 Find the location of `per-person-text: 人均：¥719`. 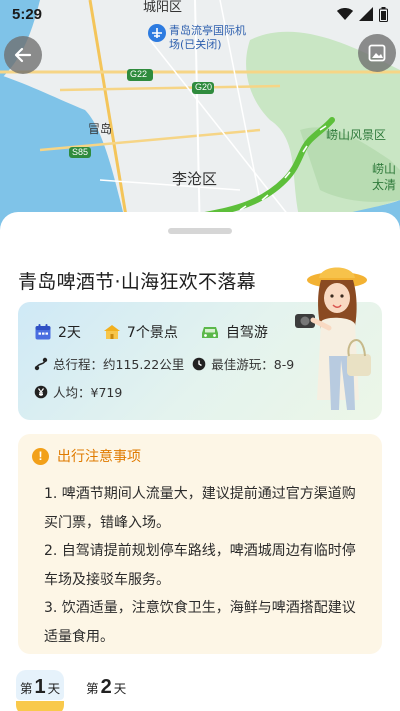

per-person-text: 人均：¥719 is located at coordinates (88, 392).